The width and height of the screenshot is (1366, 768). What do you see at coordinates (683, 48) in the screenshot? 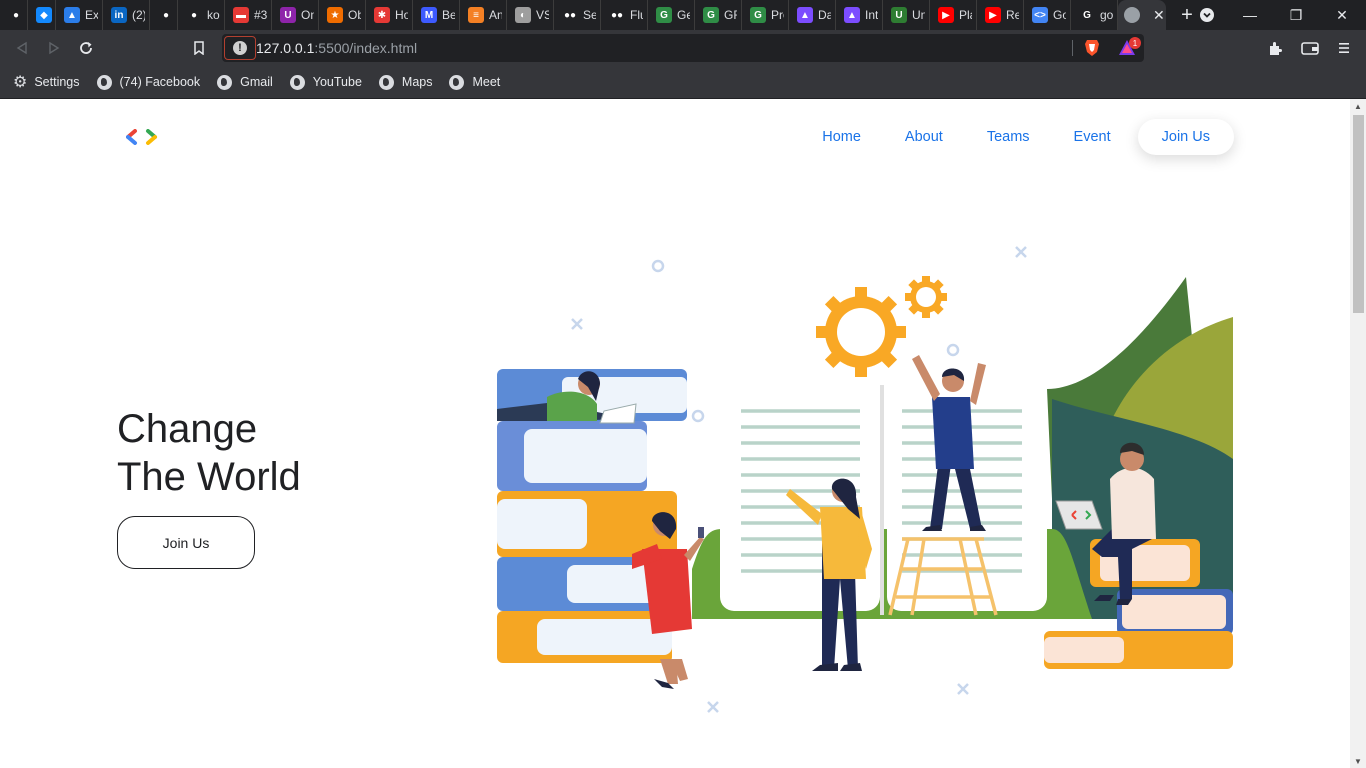
I see `address-bar: ! 127.0.0.1:5500/index.html 1` at bounding box center [683, 48].